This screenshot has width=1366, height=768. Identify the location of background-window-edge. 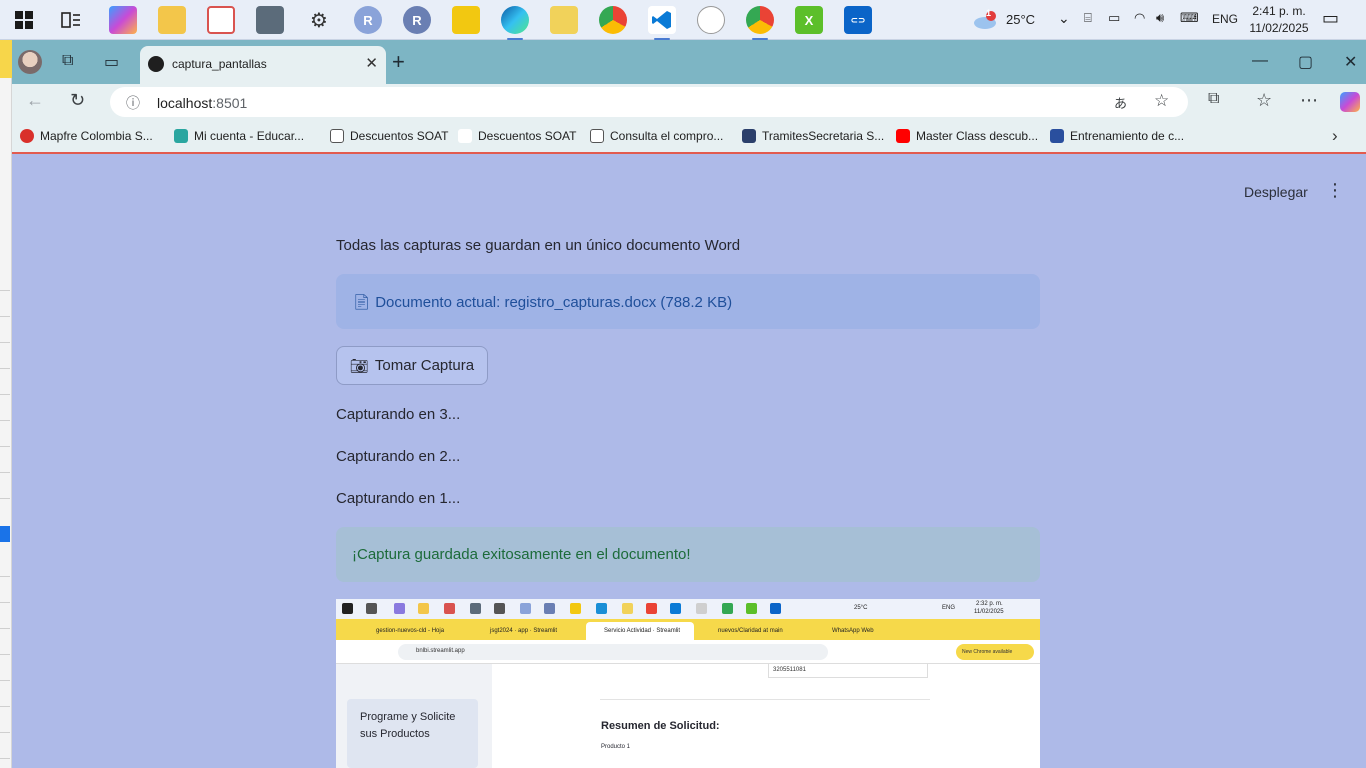
(6, 404).